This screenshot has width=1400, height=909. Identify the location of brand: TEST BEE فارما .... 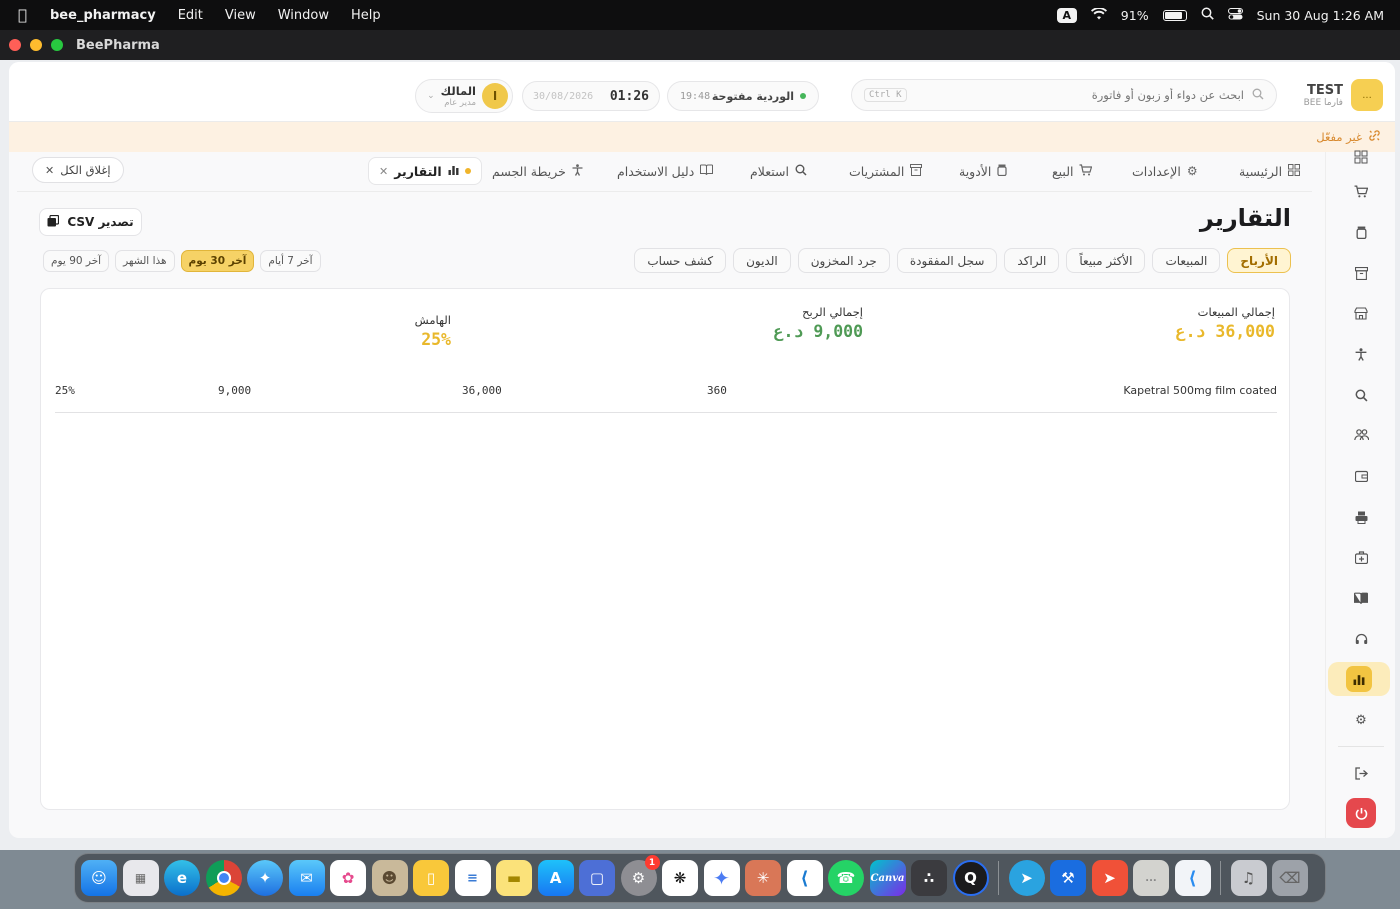
(1343, 95).